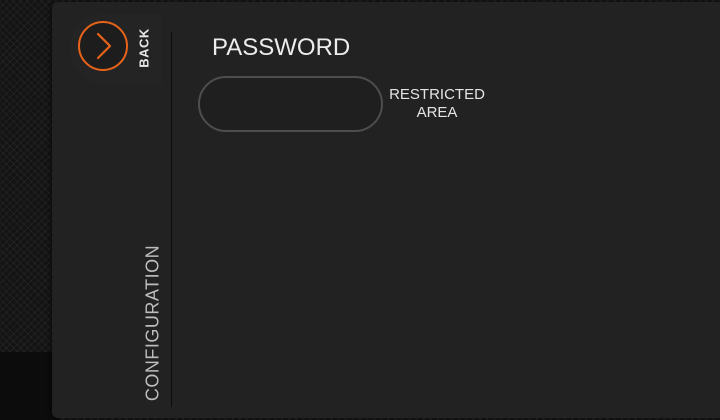 This screenshot has height=420, width=720. I want to click on area-line: AREA, so click(437, 112).